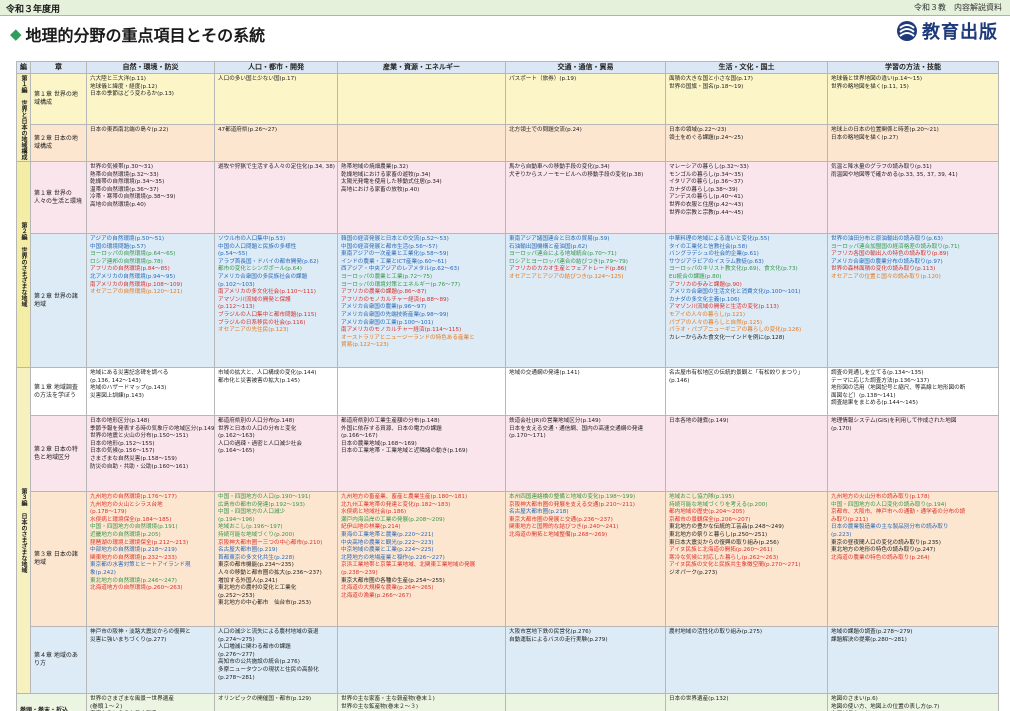 The image size is (1010, 711). Describe the element at coordinates (894, 421) in the screenshot. I see `cell-line: 地理情報システム(GIS)を利用して作成された地図` at that location.